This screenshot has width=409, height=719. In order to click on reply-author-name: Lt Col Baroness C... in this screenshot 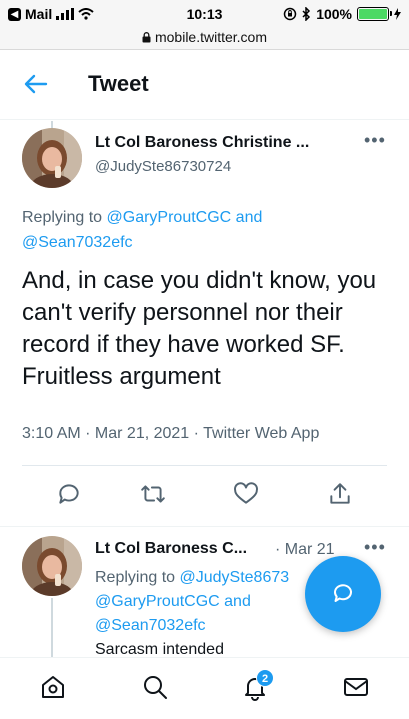, I will do `click(171, 549)`.